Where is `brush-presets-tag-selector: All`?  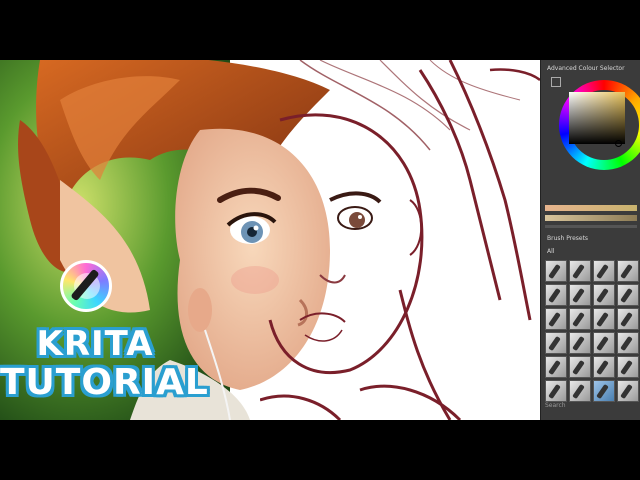
brush-presets-tag-selector: All is located at coordinates (550, 251).